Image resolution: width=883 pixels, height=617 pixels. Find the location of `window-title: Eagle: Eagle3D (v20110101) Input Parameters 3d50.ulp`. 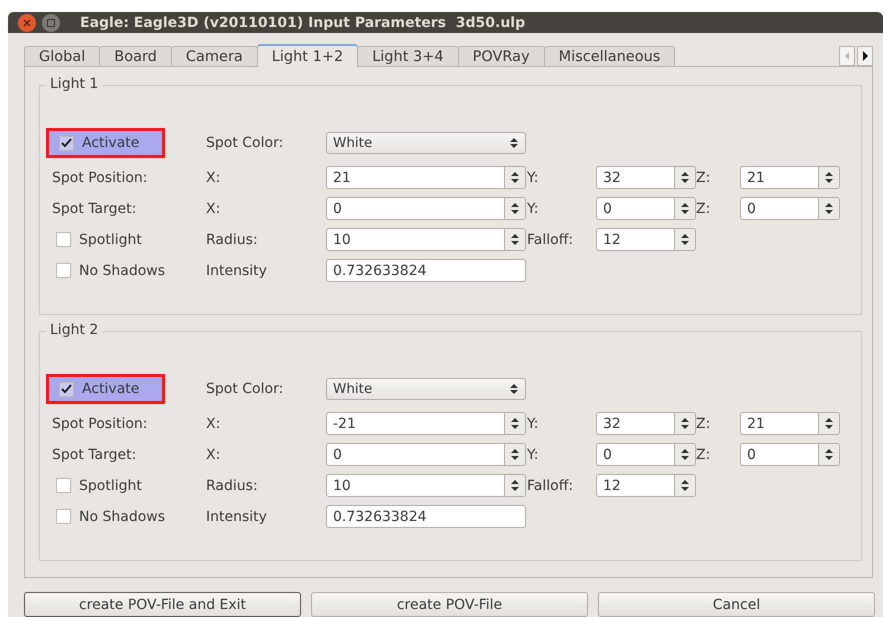

window-title: Eagle: Eagle3D (v20110101) Input Parameters 3d50.ulp is located at coordinates (303, 22).